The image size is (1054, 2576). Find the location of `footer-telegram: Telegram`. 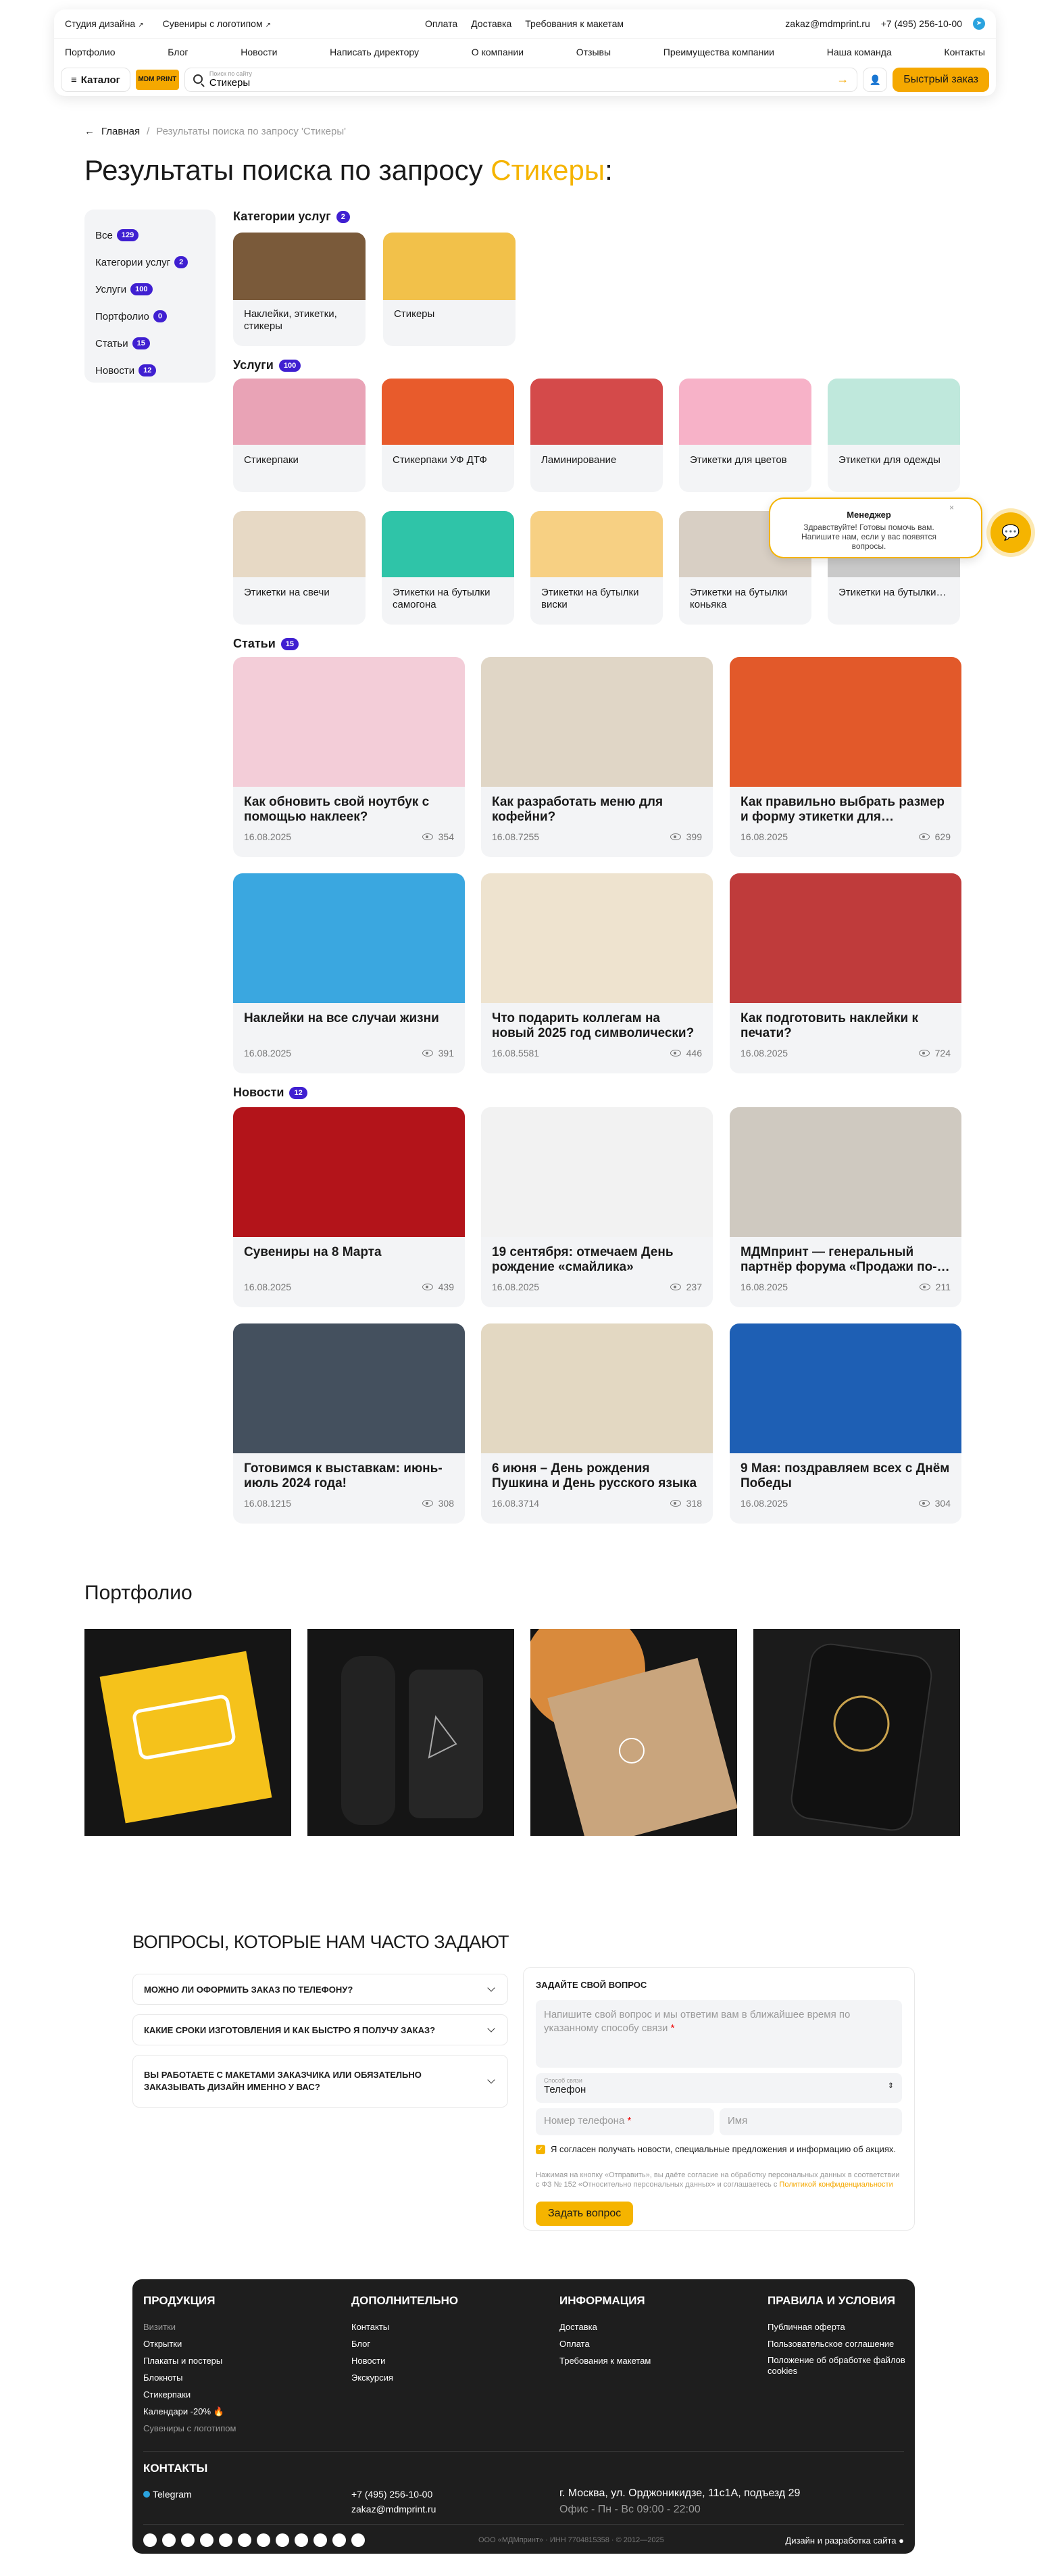

footer-telegram: Telegram is located at coordinates (167, 2494).